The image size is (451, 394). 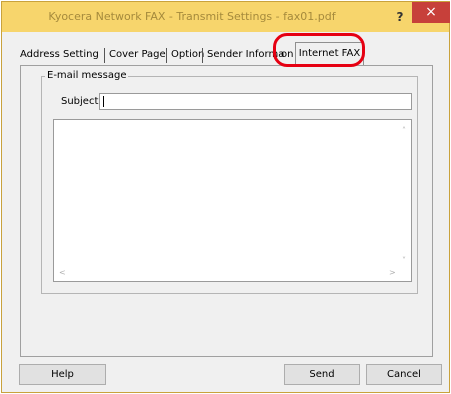 What do you see at coordinates (404, 130) in the screenshot?
I see `scroll-up-arrow: ˄` at bounding box center [404, 130].